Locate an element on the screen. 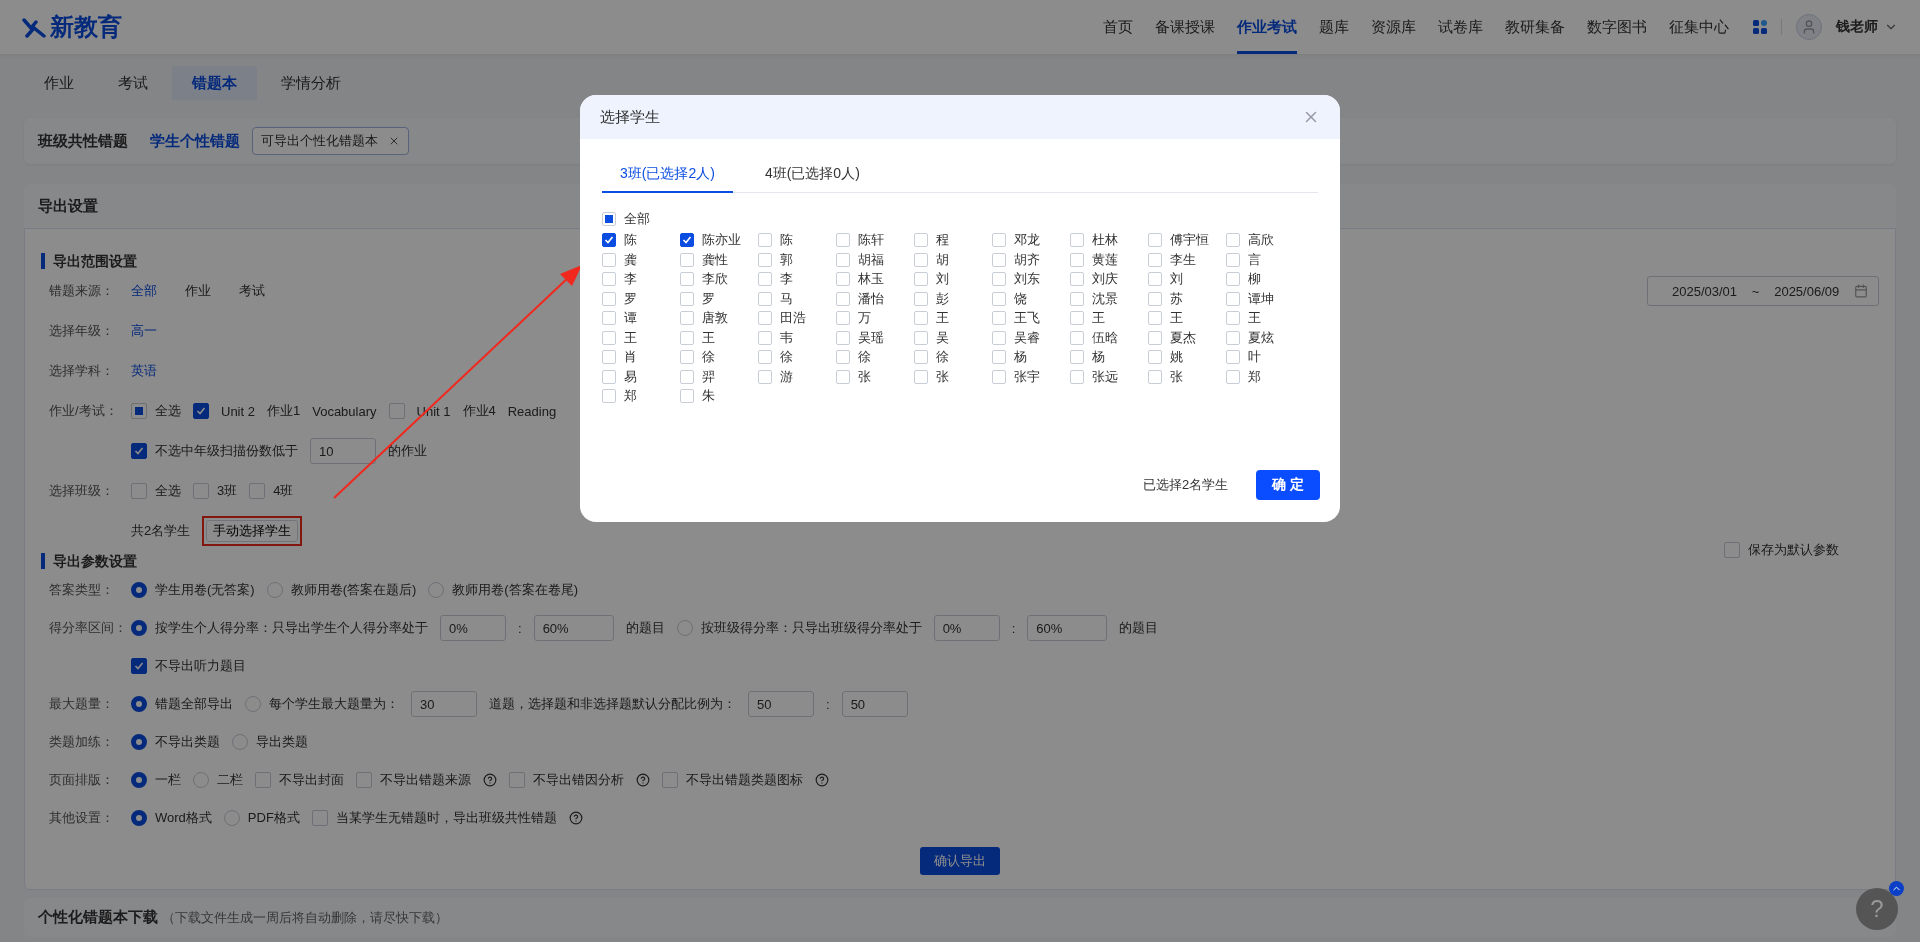 Image resolution: width=1920 pixels, height=942 pixels. nav-item: 备课授课 is located at coordinates (1185, 27).